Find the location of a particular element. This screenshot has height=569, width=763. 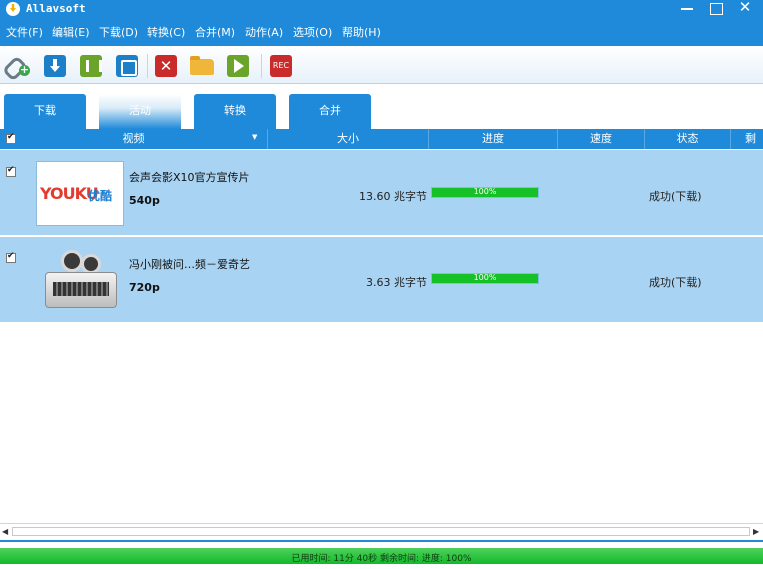

app-logo-icon is located at coordinates (13, 9).